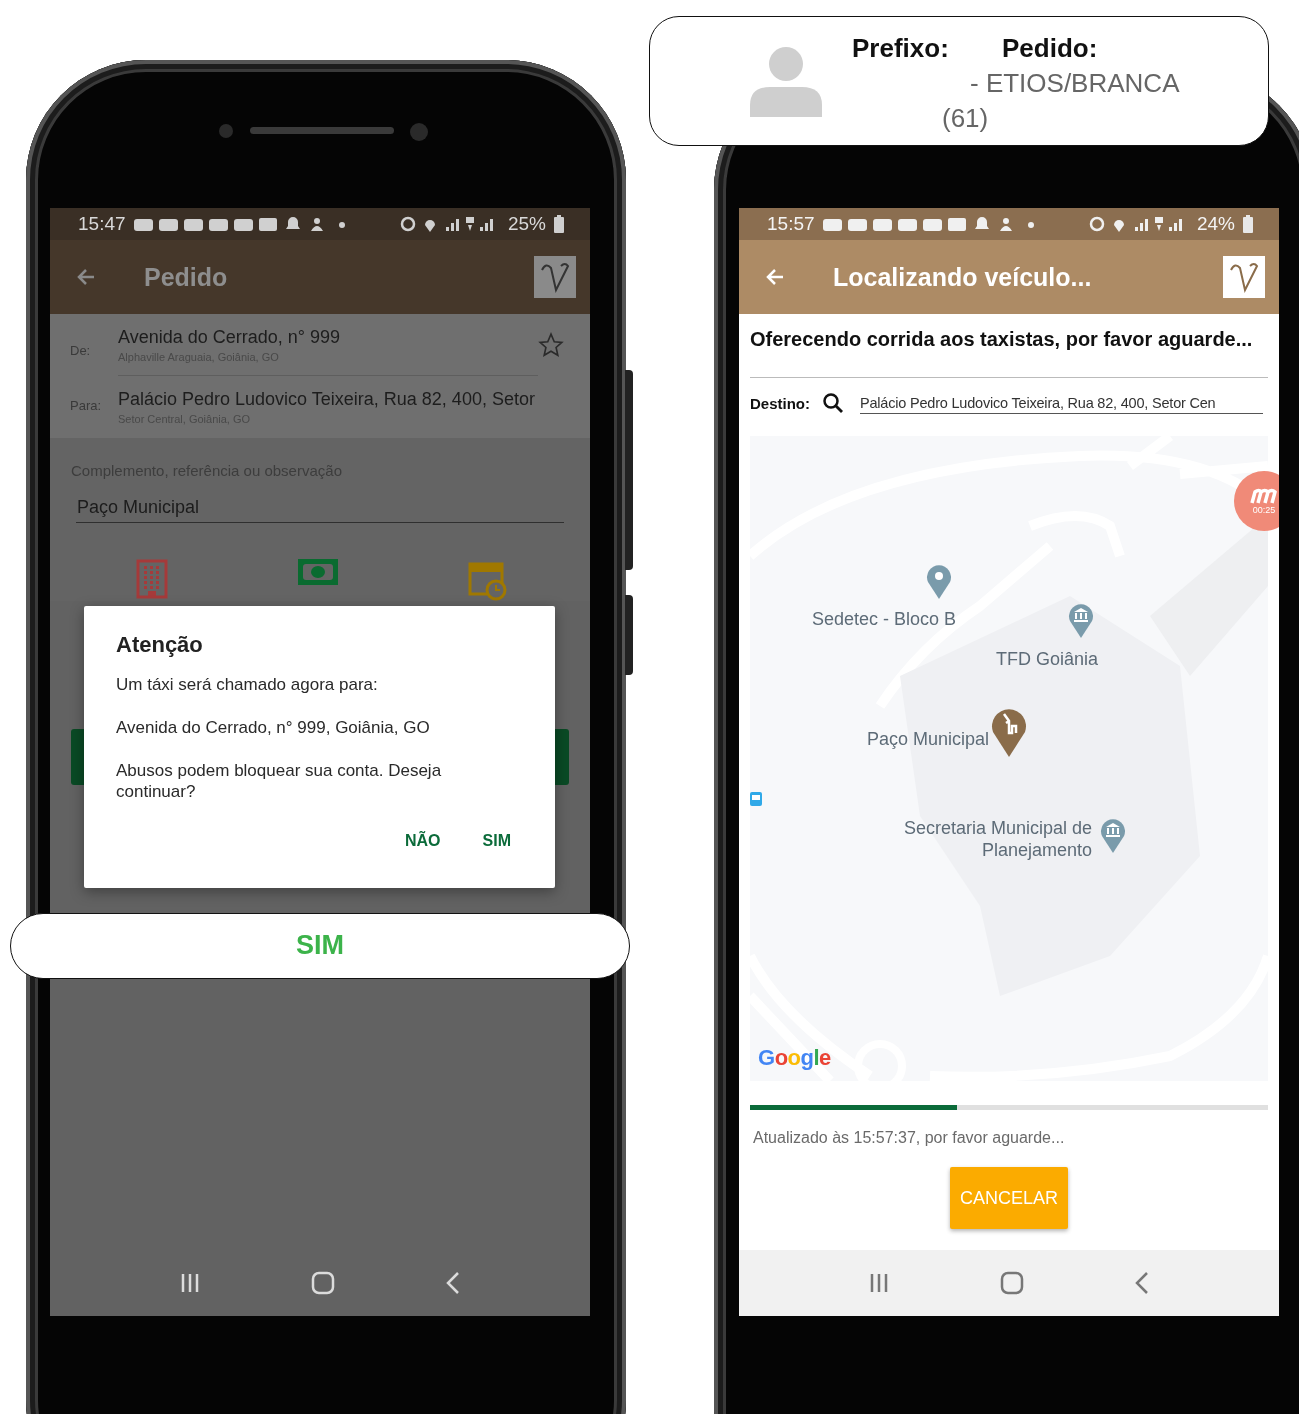 The image size is (1299, 1414). What do you see at coordinates (226, 131) in the screenshot?
I see `sensor-dot` at bounding box center [226, 131].